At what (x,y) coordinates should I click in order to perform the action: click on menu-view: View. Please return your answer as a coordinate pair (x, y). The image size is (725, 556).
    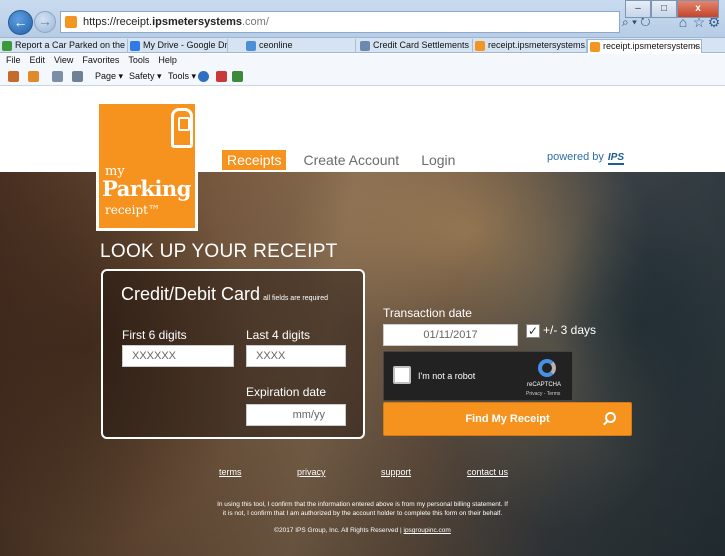
    Looking at the image, I should click on (63, 60).